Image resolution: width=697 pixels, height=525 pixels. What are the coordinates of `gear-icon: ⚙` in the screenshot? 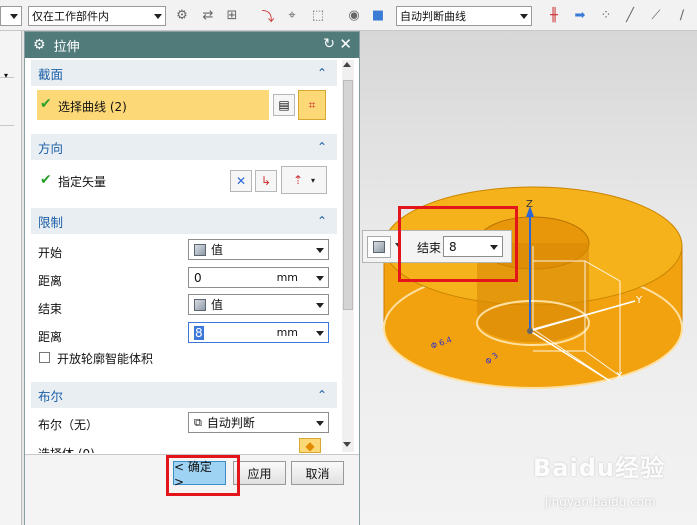 It's located at (39, 45).